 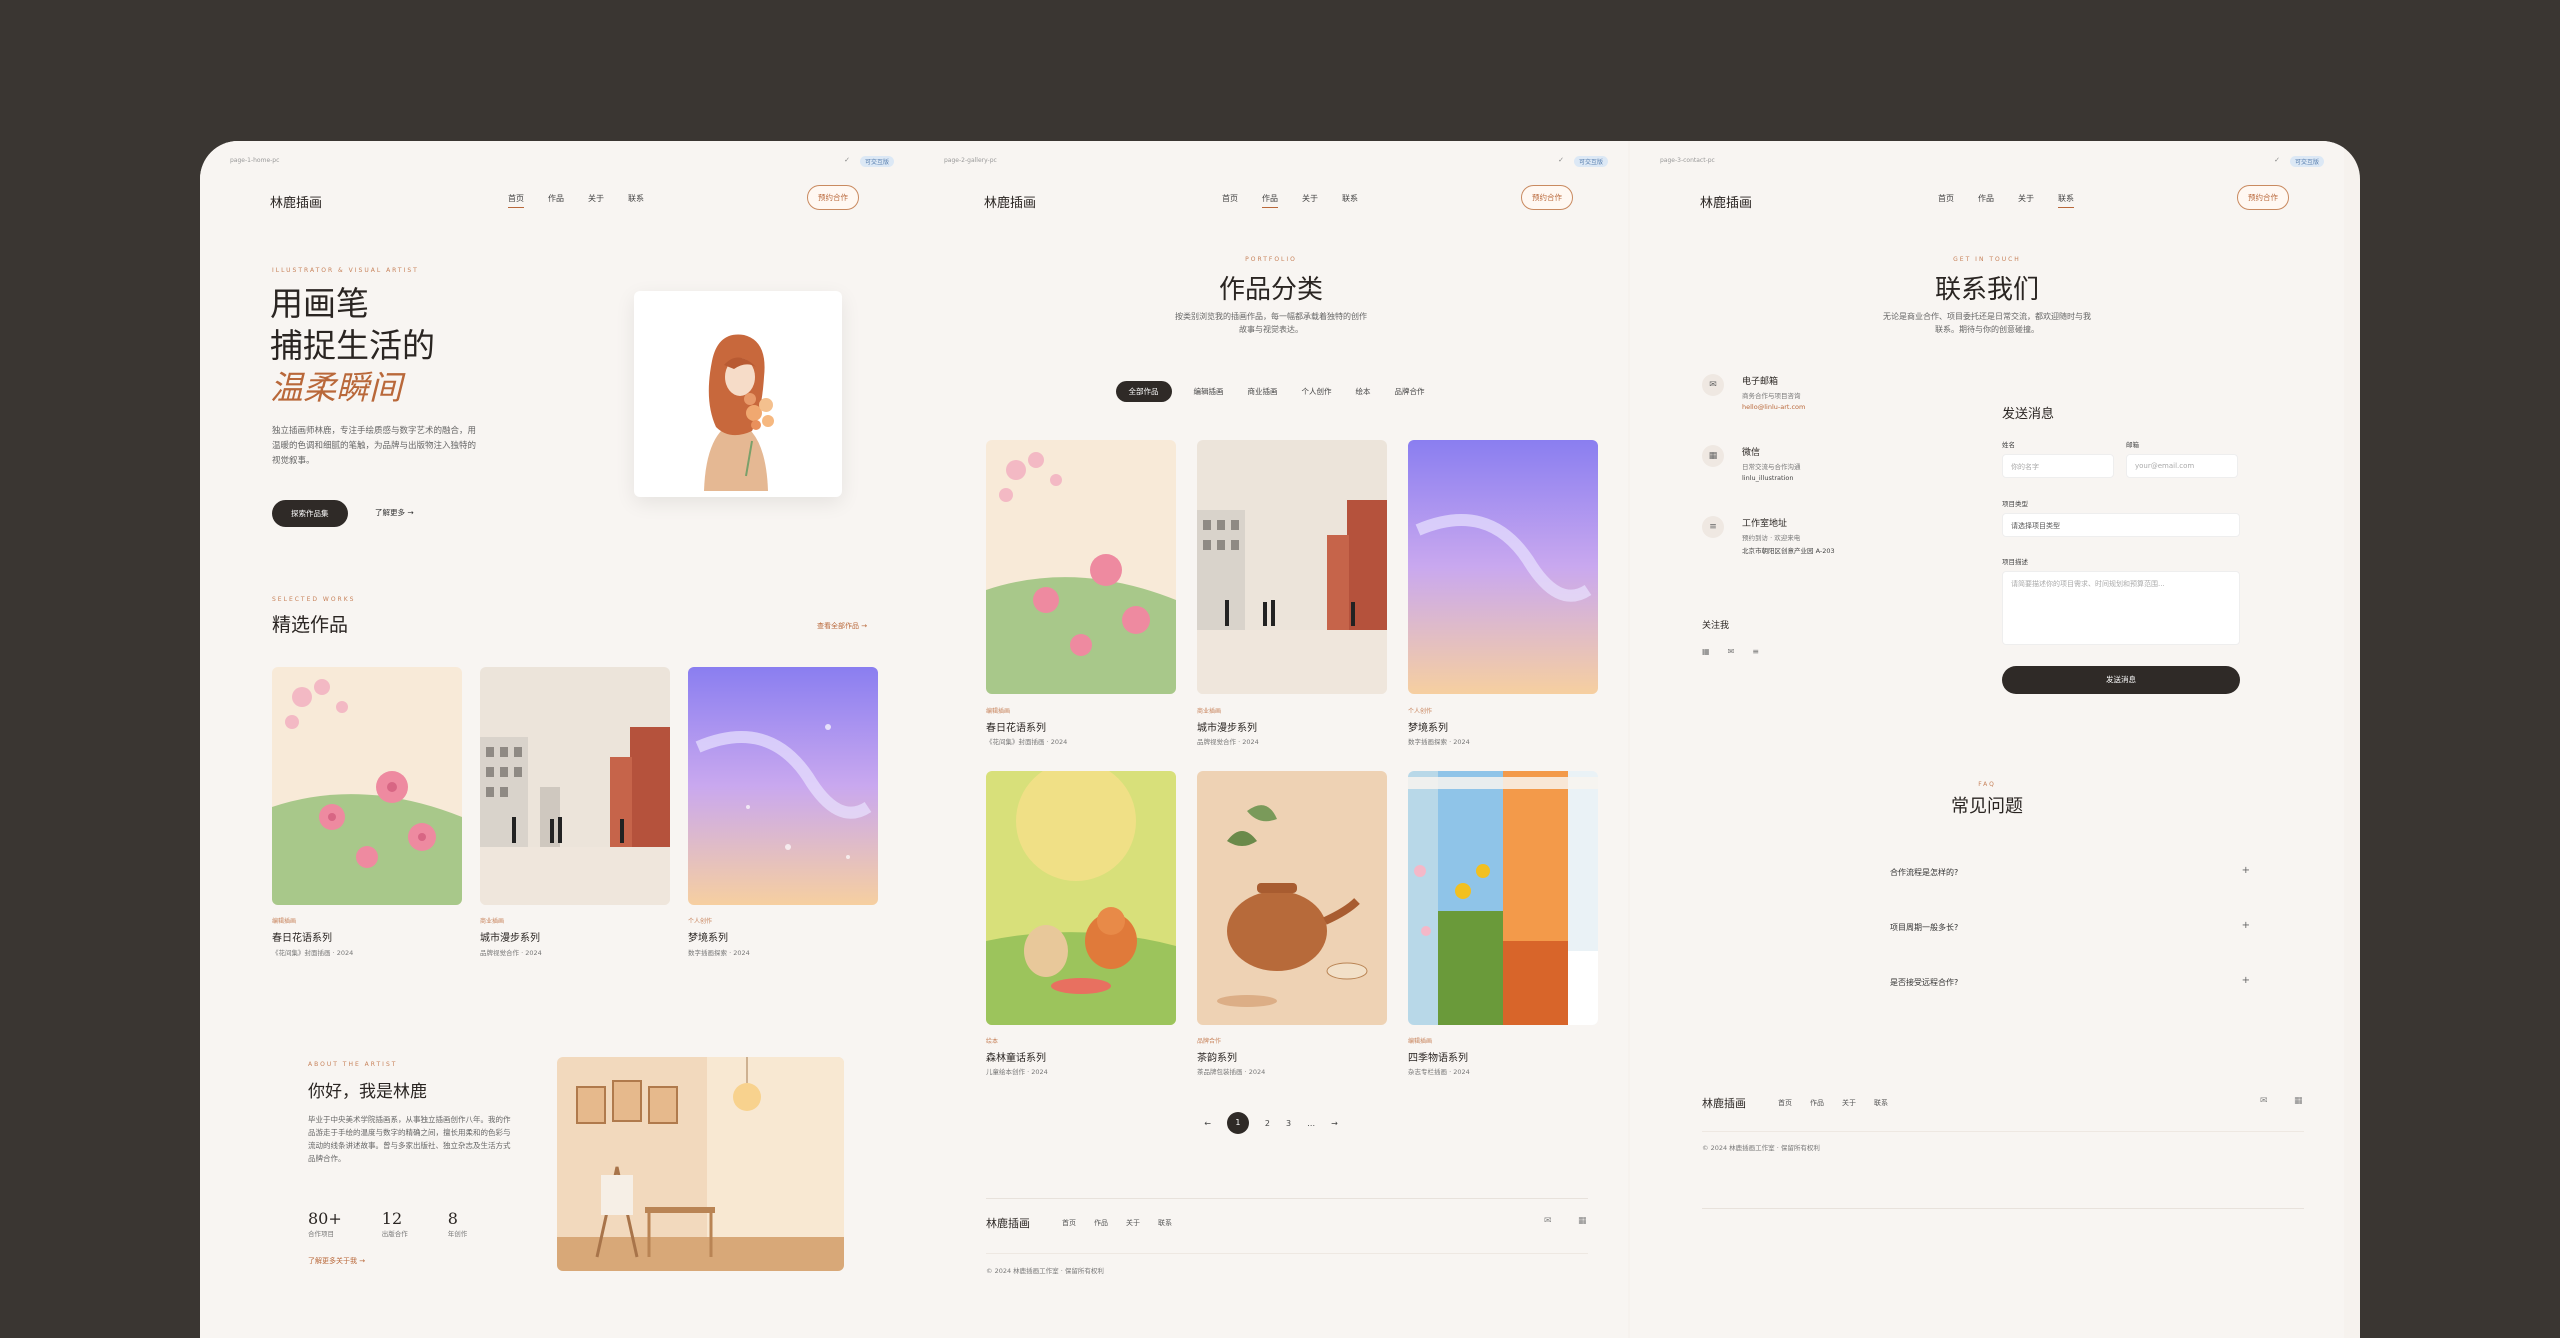 I want to click on next-page-icon: →, so click(x=1334, y=1123).